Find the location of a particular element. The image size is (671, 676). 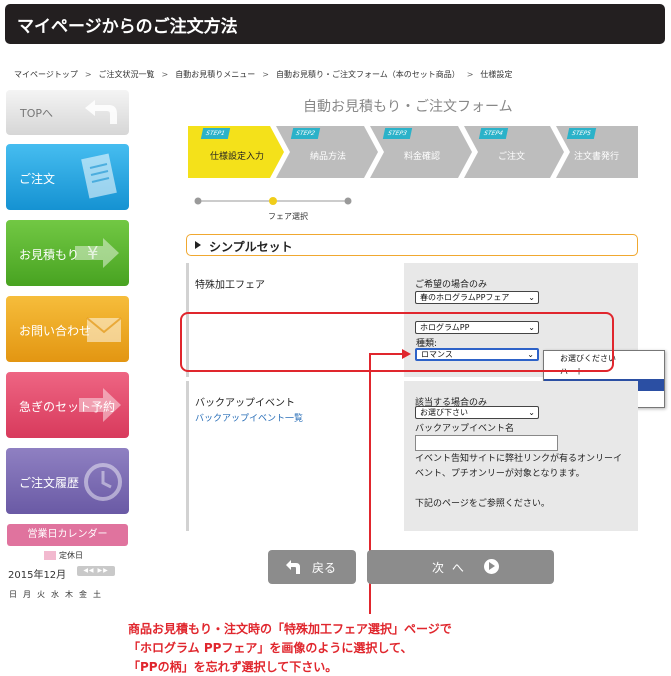

backup-name-label: バックアップイベント名 is located at coordinates (465, 429).